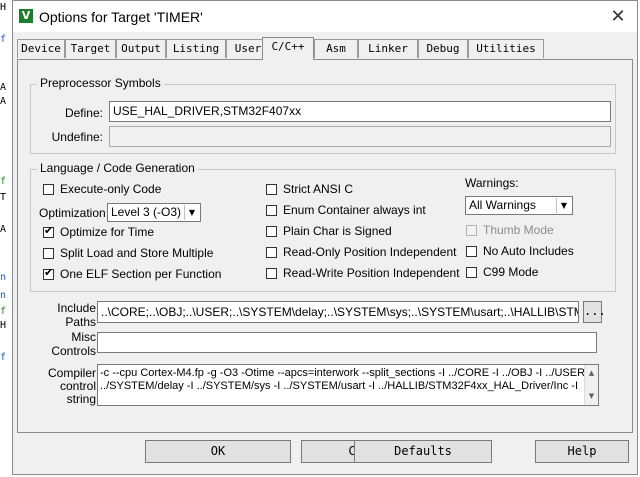  I want to click on rw-pos-label: Read-Write Position Independent, so click(371, 273).